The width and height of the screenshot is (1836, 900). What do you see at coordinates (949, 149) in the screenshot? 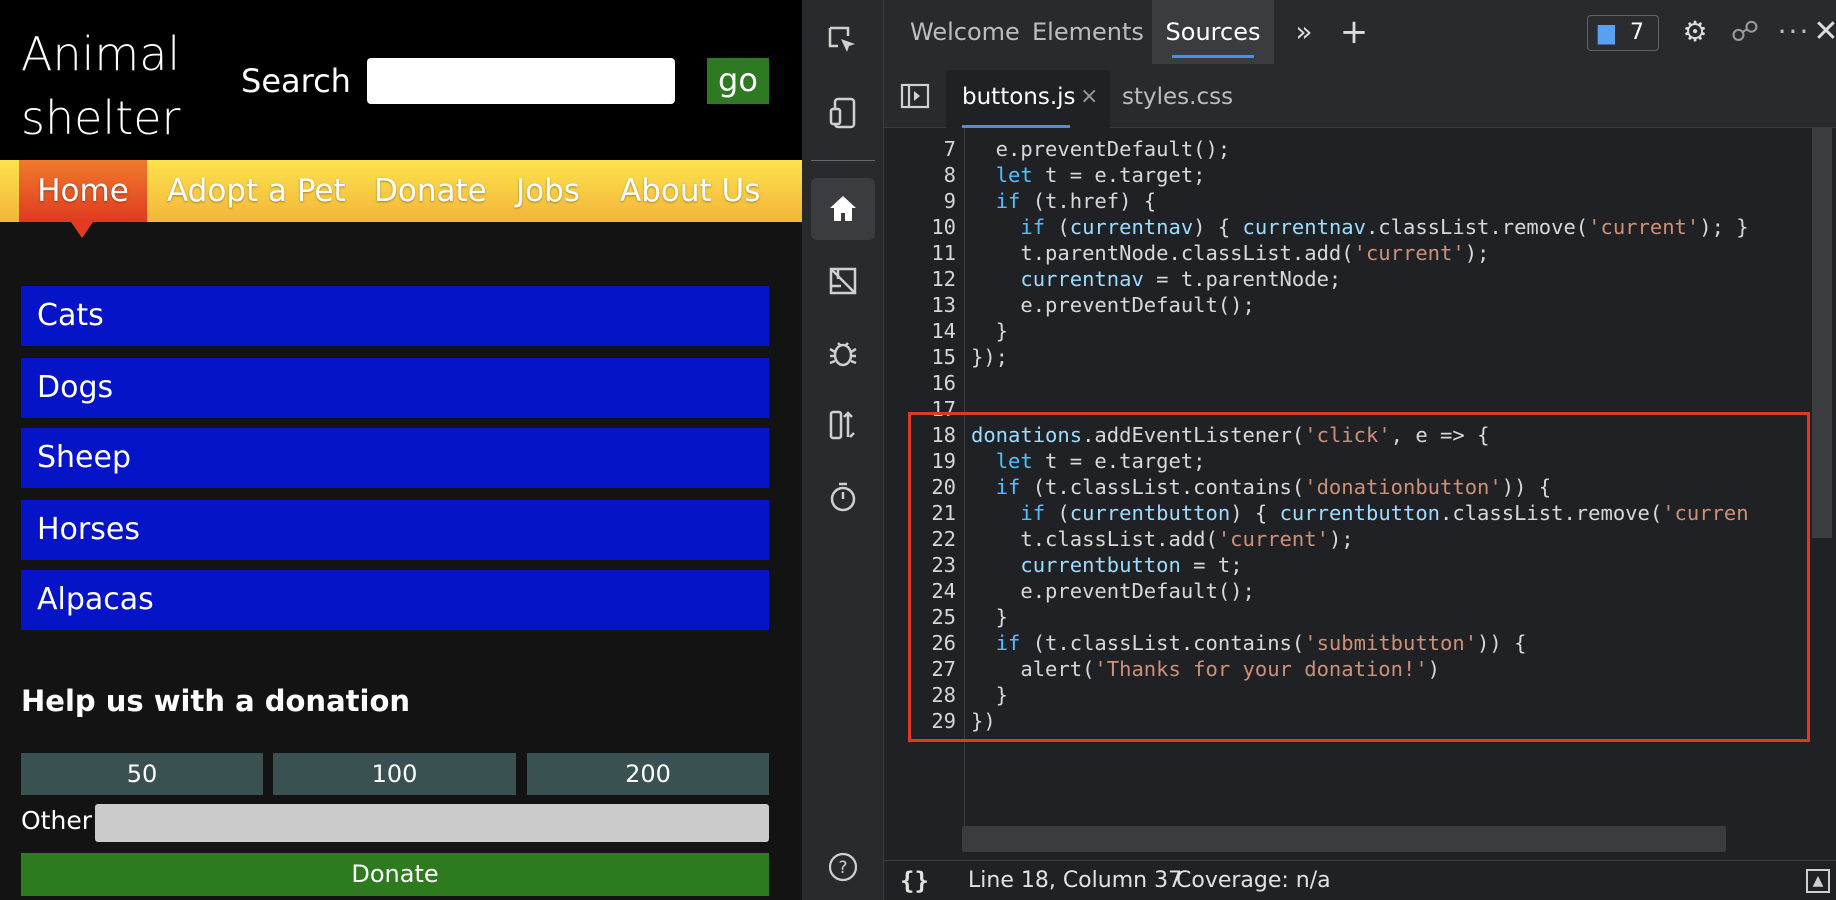
I see `line-number: 7` at bounding box center [949, 149].